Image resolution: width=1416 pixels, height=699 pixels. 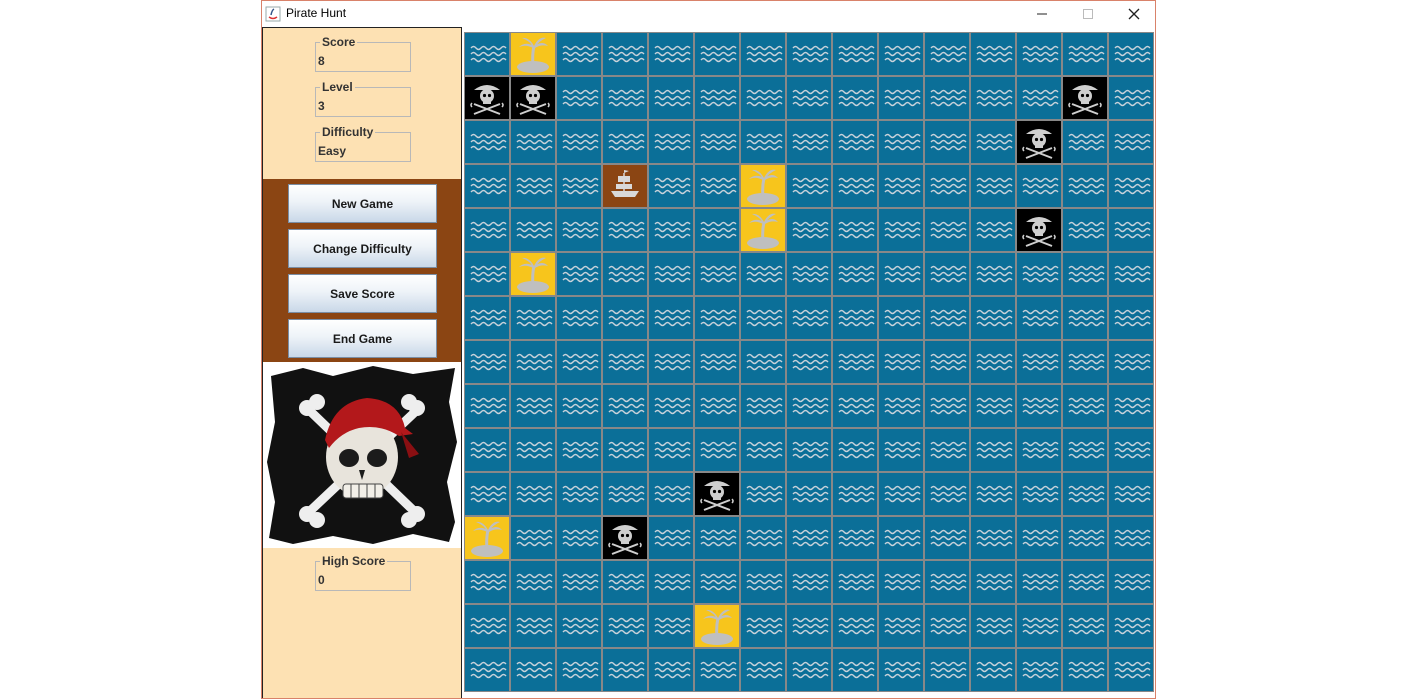 What do you see at coordinates (1042, 14) in the screenshot?
I see `minimize-button` at bounding box center [1042, 14].